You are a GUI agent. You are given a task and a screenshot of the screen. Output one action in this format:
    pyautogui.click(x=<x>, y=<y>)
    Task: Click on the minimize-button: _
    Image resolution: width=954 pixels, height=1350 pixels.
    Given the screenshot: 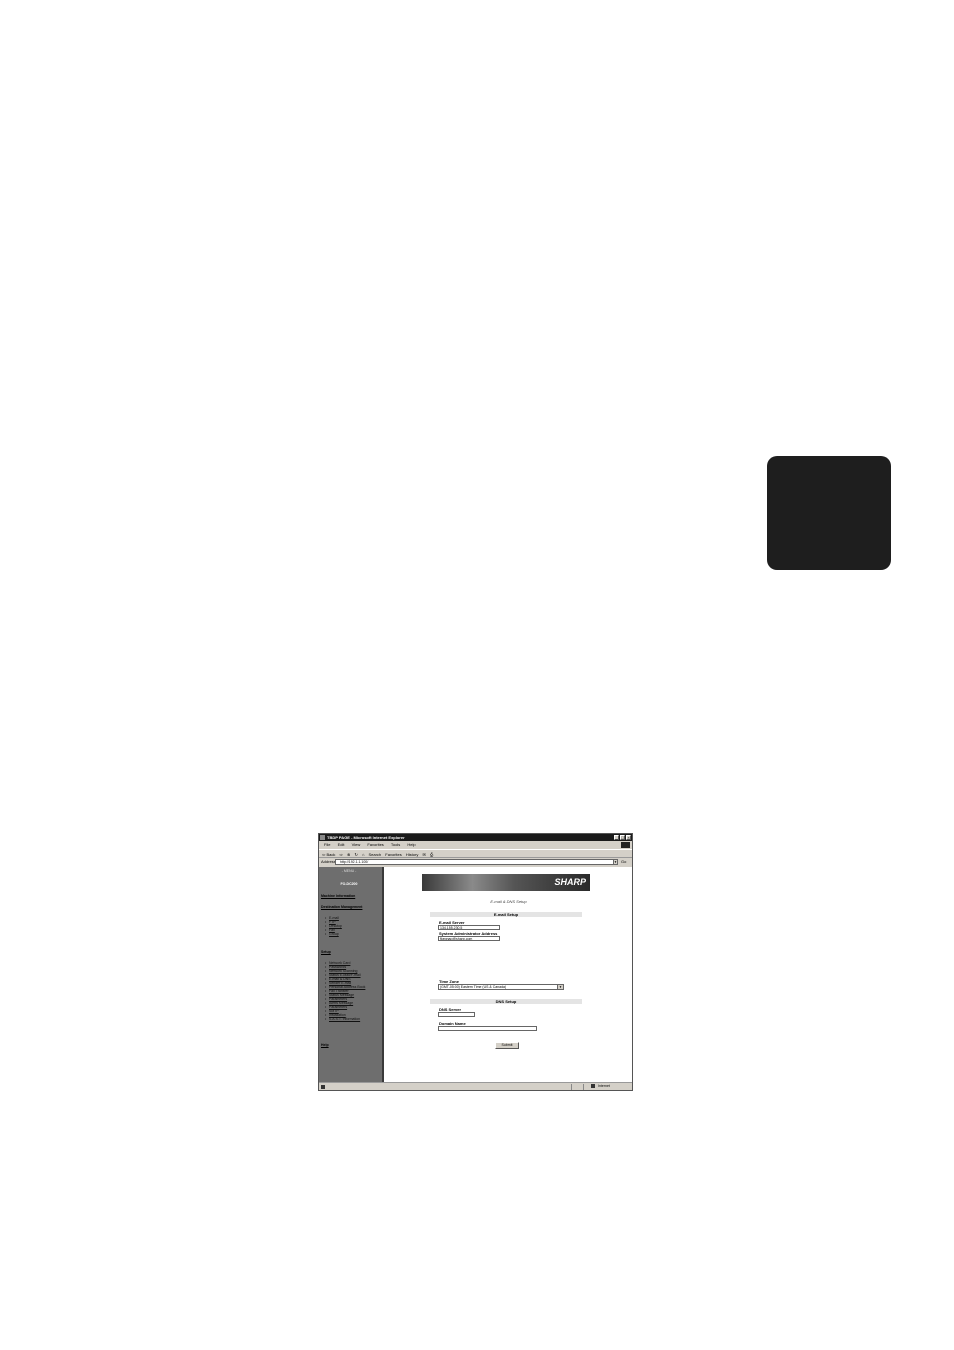 What is the action you would take?
    pyautogui.click(x=616, y=837)
    